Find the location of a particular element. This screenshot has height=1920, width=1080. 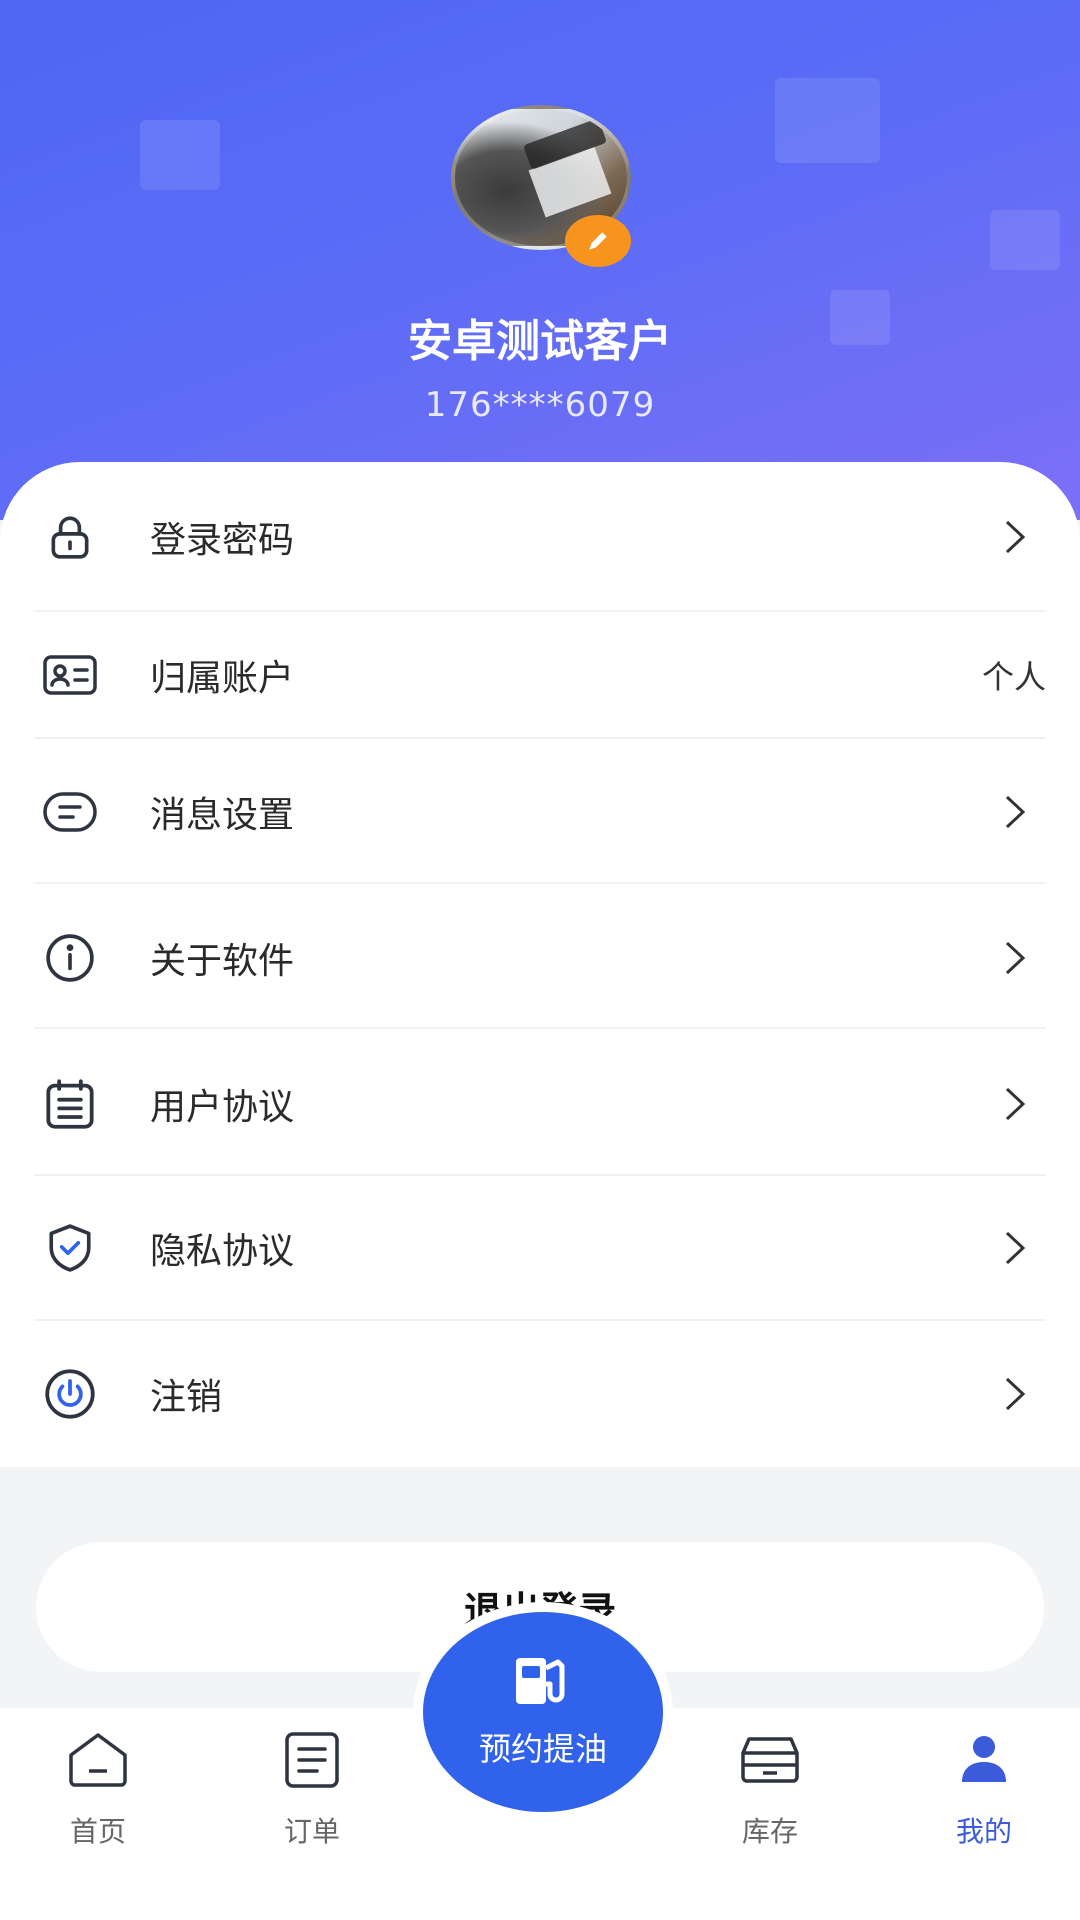

reserve-fuel-button: 预约提油 is located at coordinates (543, 1712).